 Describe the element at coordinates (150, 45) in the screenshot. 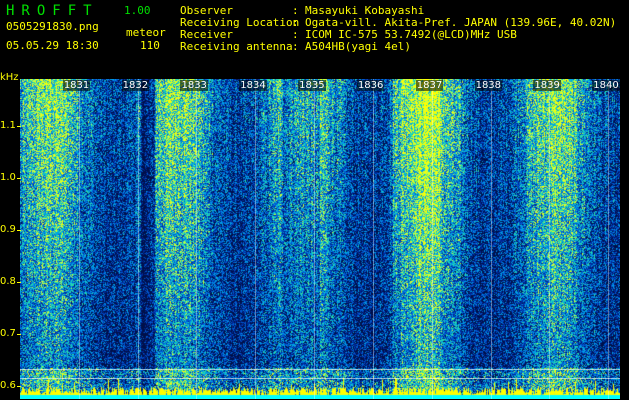

I see `meteor-count: 110` at that location.